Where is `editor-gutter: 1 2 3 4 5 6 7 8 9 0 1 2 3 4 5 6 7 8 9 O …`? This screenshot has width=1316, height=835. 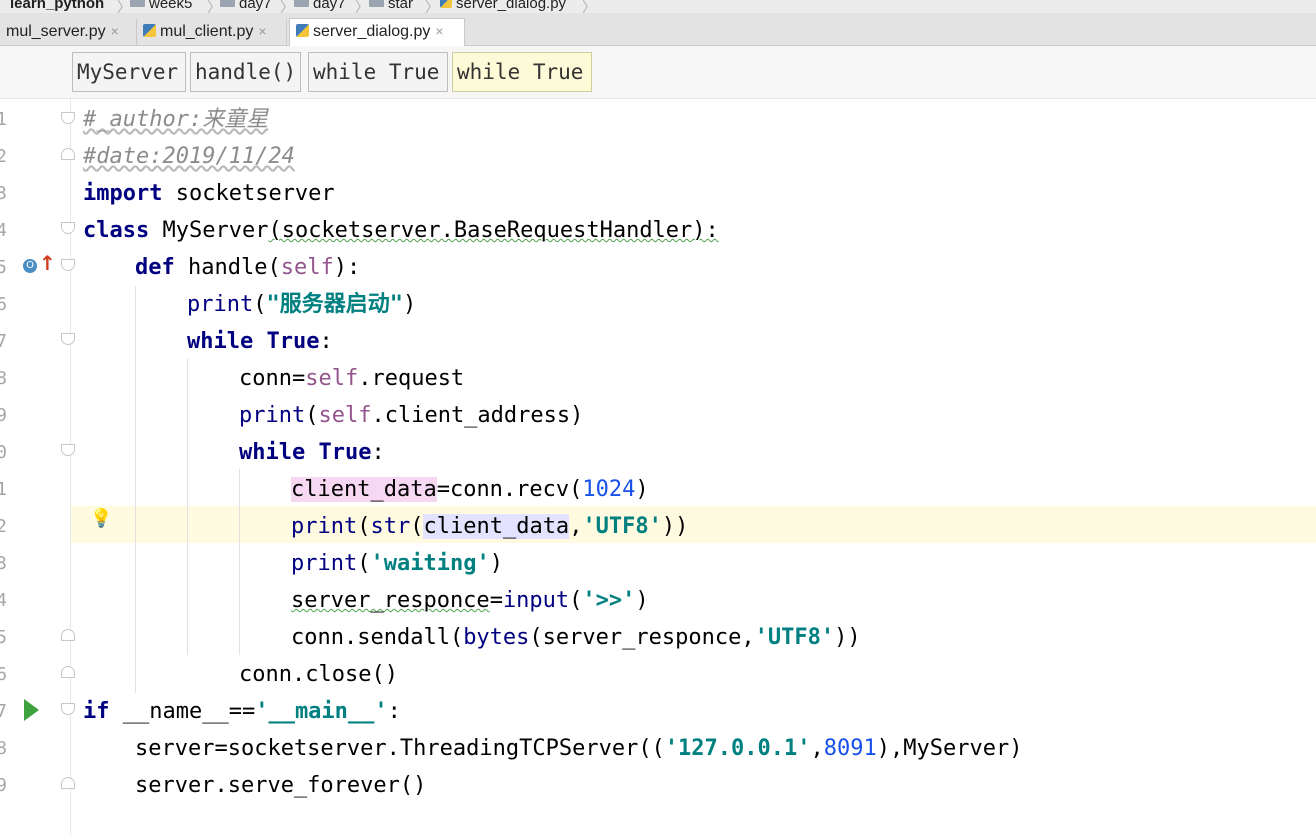 editor-gutter: 1 2 3 4 5 6 7 8 9 0 1 2 3 4 5 6 7 8 9 O … is located at coordinates (56, 467).